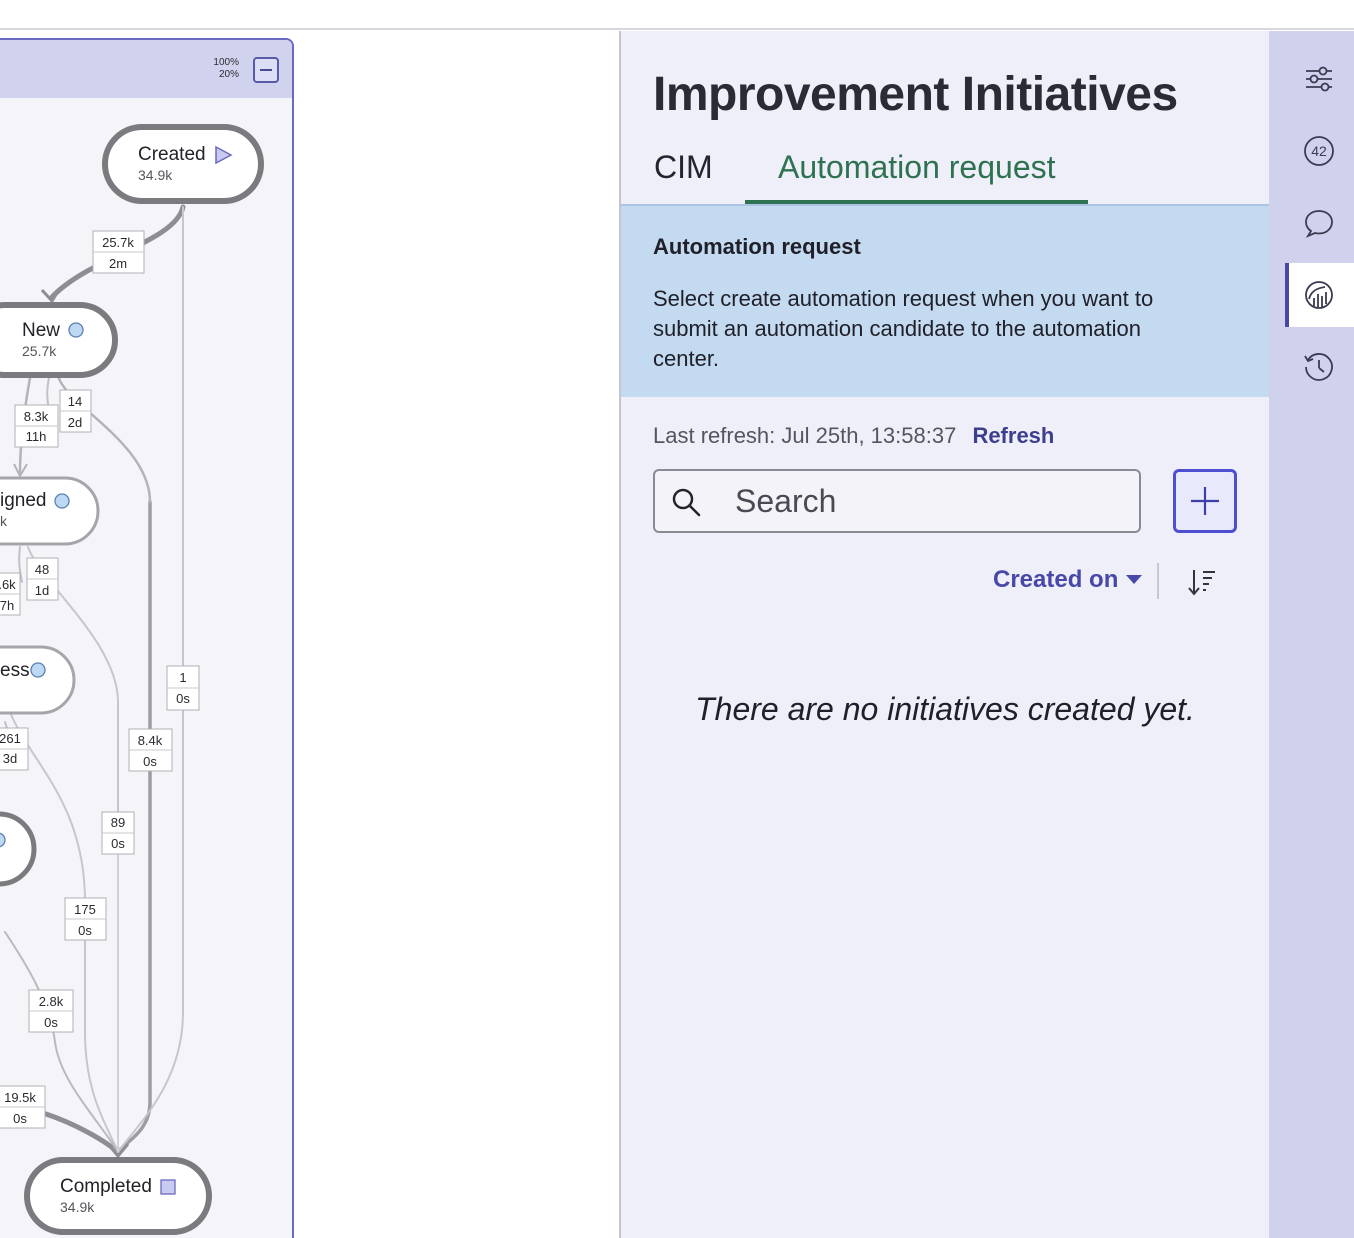 Image resolution: width=1354 pixels, height=1238 pixels. I want to click on info-banner-title: Automation request, so click(757, 246).